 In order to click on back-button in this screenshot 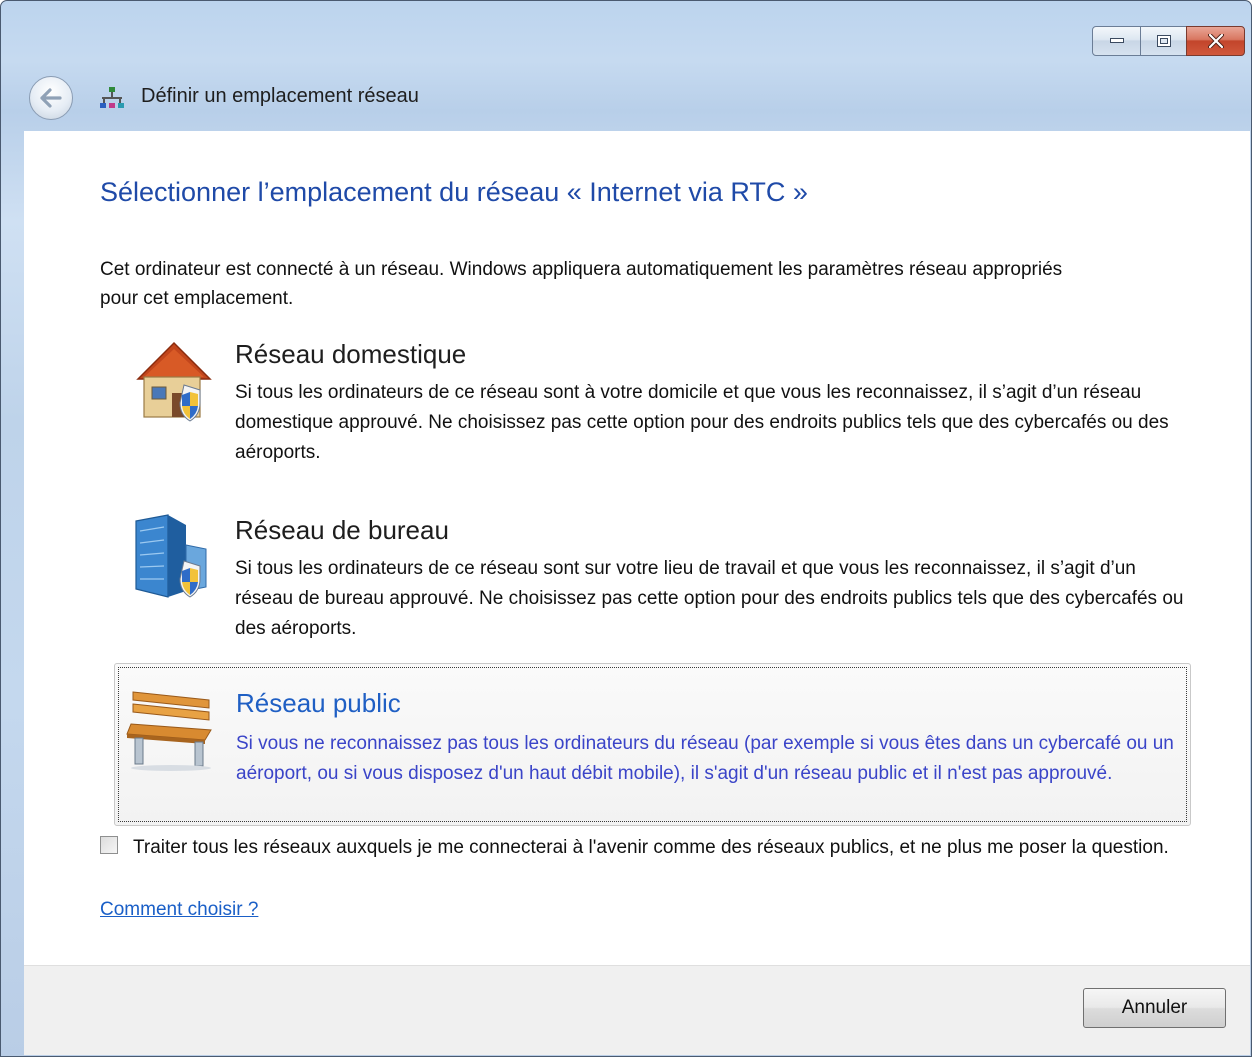, I will do `click(51, 98)`.